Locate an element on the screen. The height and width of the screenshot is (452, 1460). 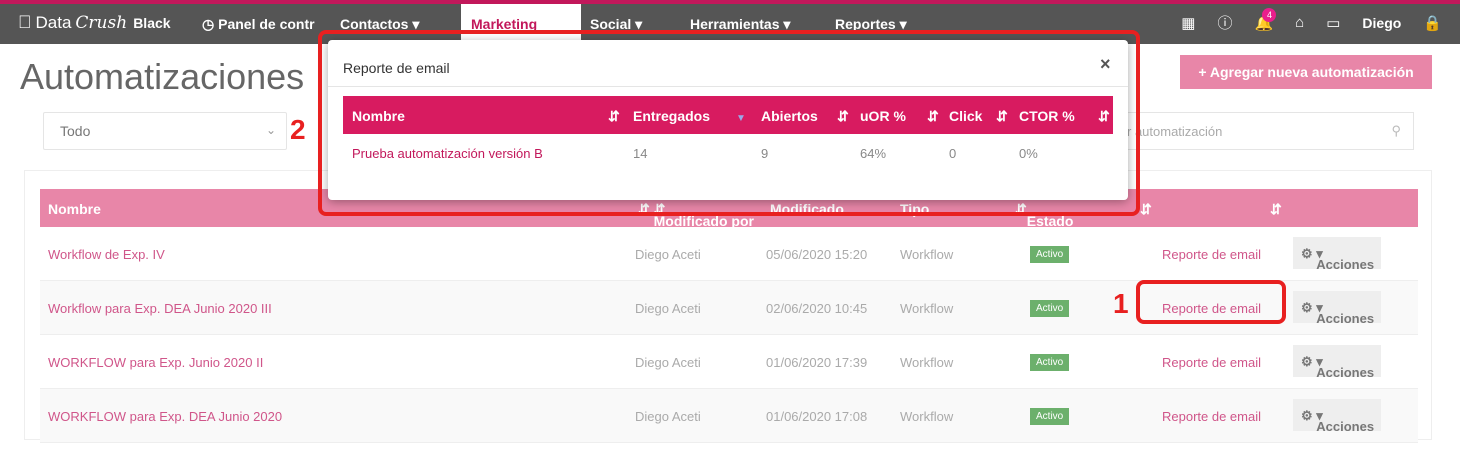
info-icon: ⓘ is located at coordinates (1224, 22).